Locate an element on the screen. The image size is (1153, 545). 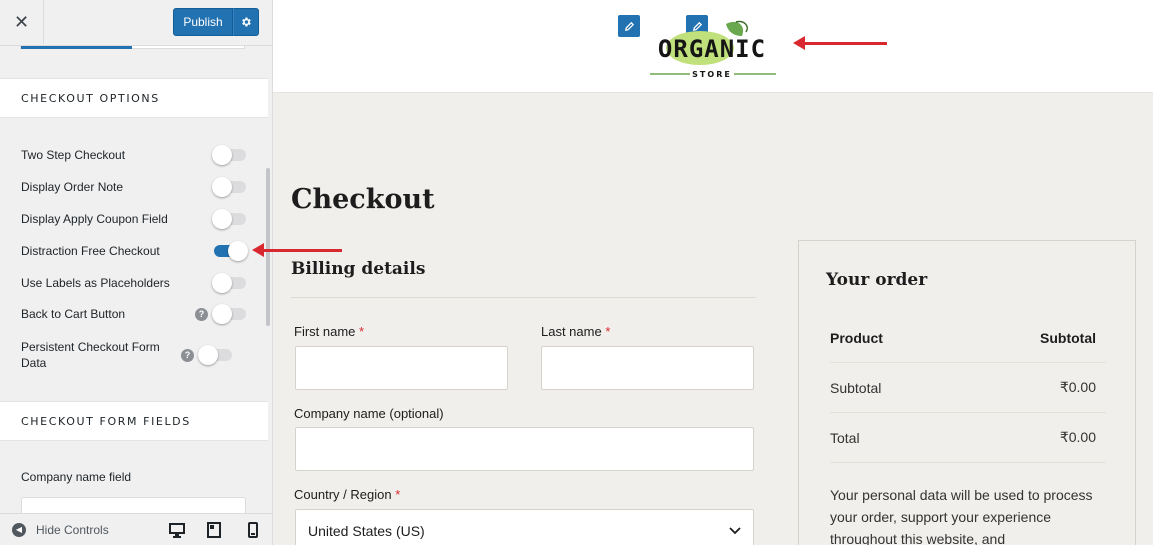
company-name-label-text: Company name (optional) is located at coordinates (369, 413).